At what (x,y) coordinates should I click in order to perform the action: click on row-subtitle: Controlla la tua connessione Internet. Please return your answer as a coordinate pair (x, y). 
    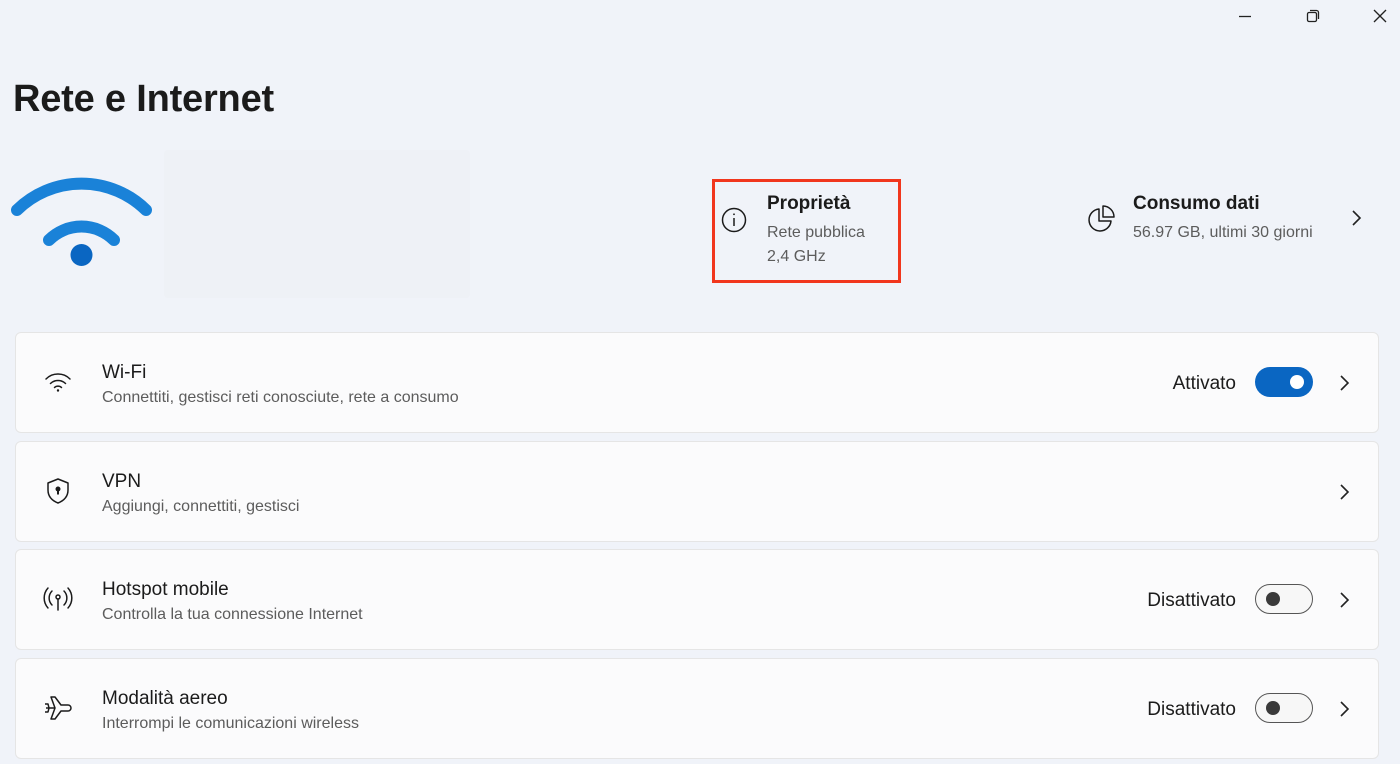
    Looking at the image, I should click on (232, 614).